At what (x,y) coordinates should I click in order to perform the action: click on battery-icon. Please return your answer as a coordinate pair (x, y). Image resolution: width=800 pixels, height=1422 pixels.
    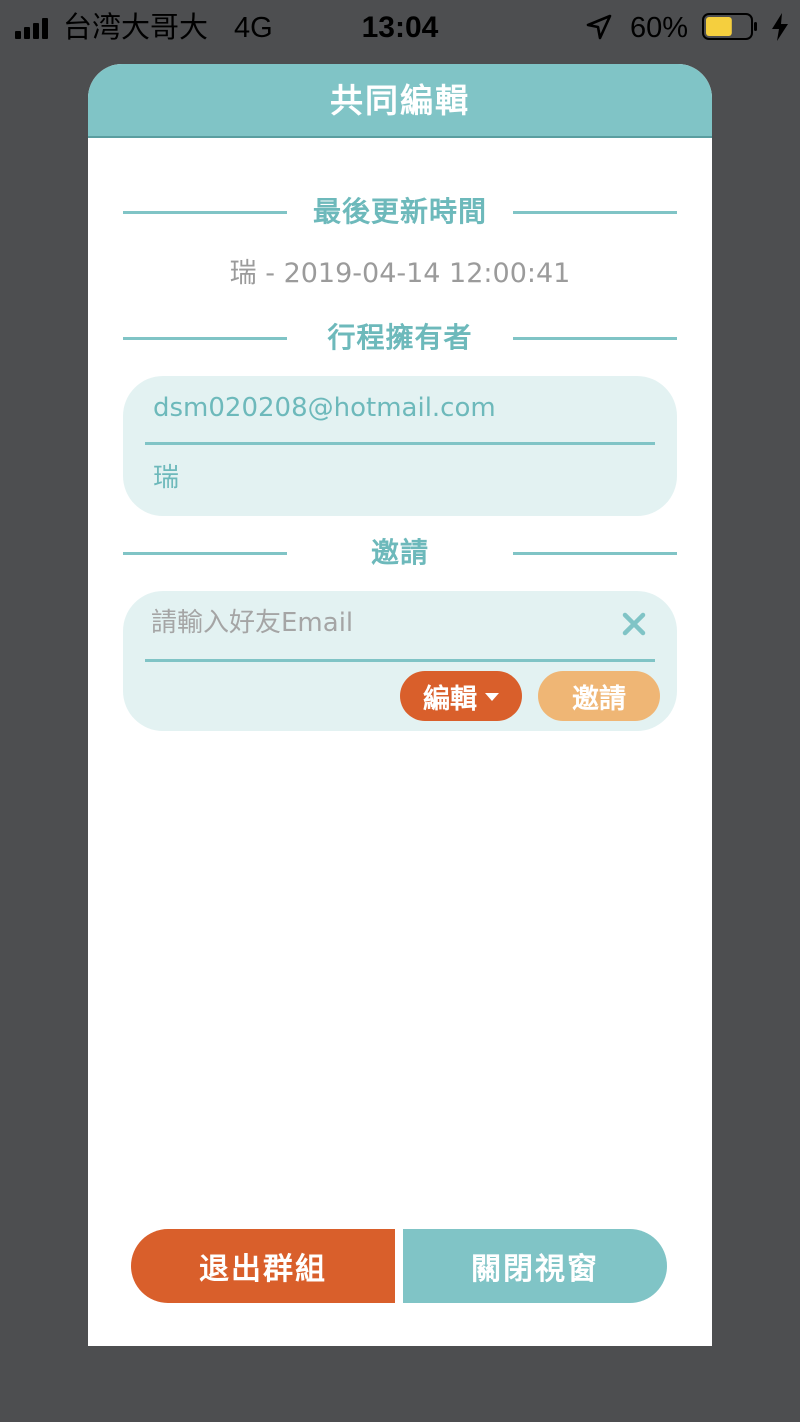
    Looking at the image, I should click on (729, 26).